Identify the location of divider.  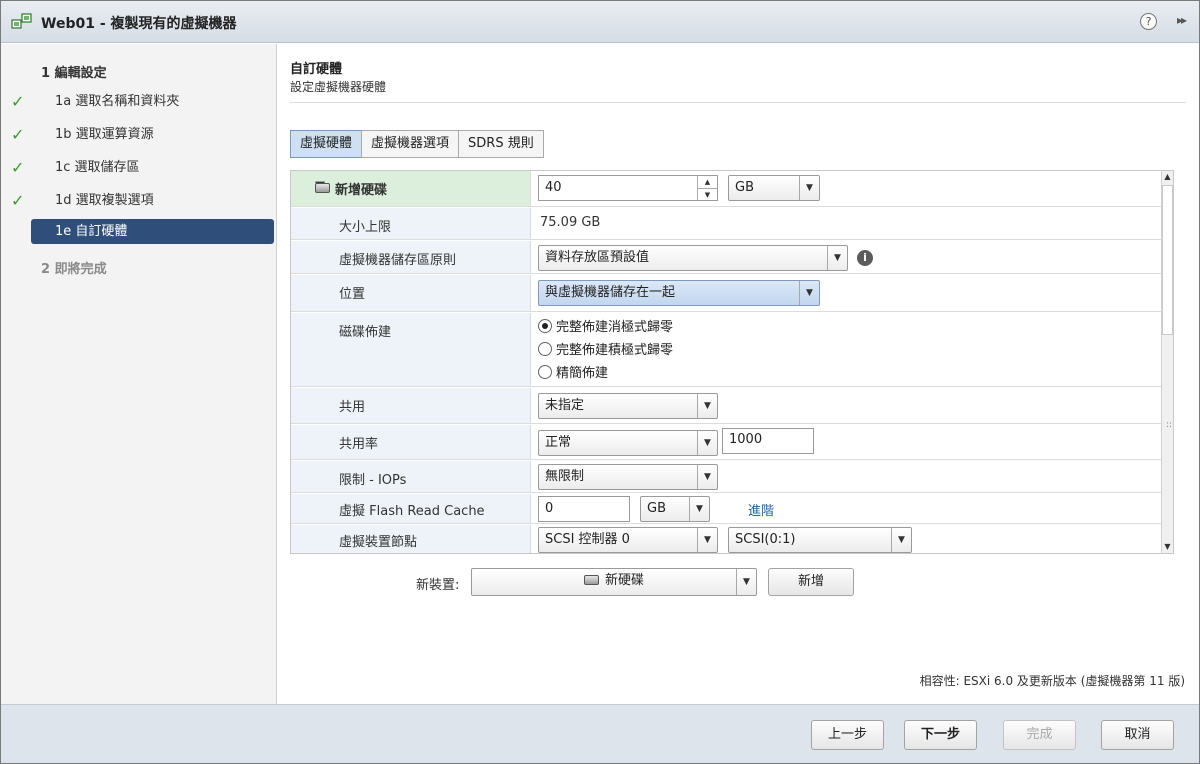
(738, 102).